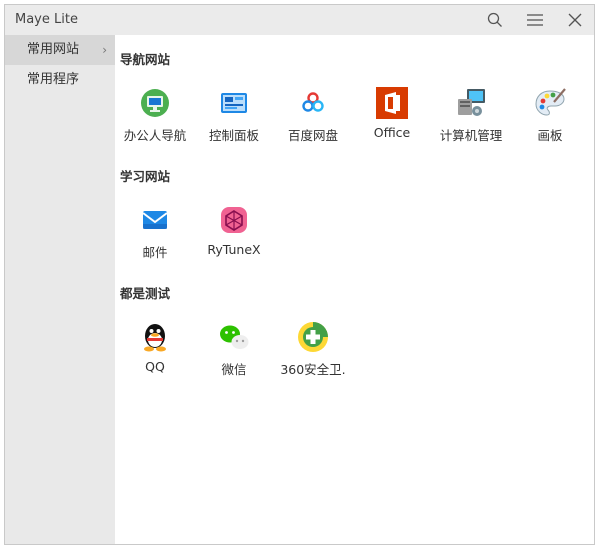 The width and height of the screenshot is (600, 550). Describe the element at coordinates (550, 120) in the screenshot. I see `launcher-item-paint: 画板` at that location.